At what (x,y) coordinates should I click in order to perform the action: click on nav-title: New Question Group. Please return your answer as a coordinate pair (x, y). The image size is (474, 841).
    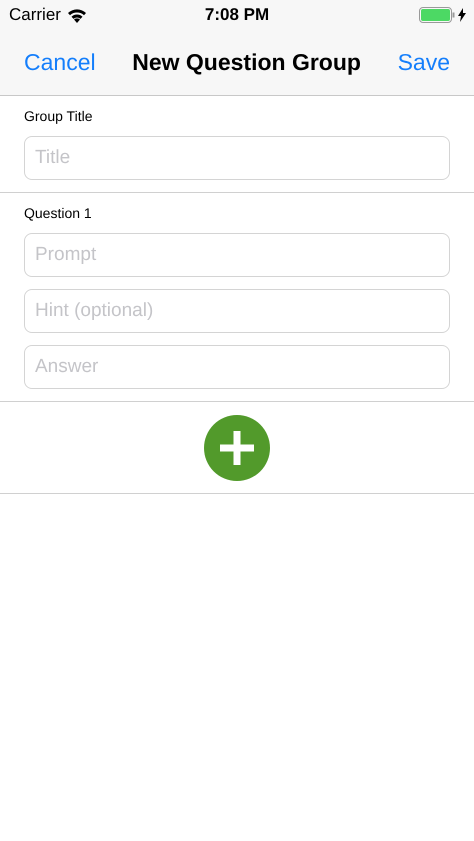
    Looking at the image, I should click on (246, 62).